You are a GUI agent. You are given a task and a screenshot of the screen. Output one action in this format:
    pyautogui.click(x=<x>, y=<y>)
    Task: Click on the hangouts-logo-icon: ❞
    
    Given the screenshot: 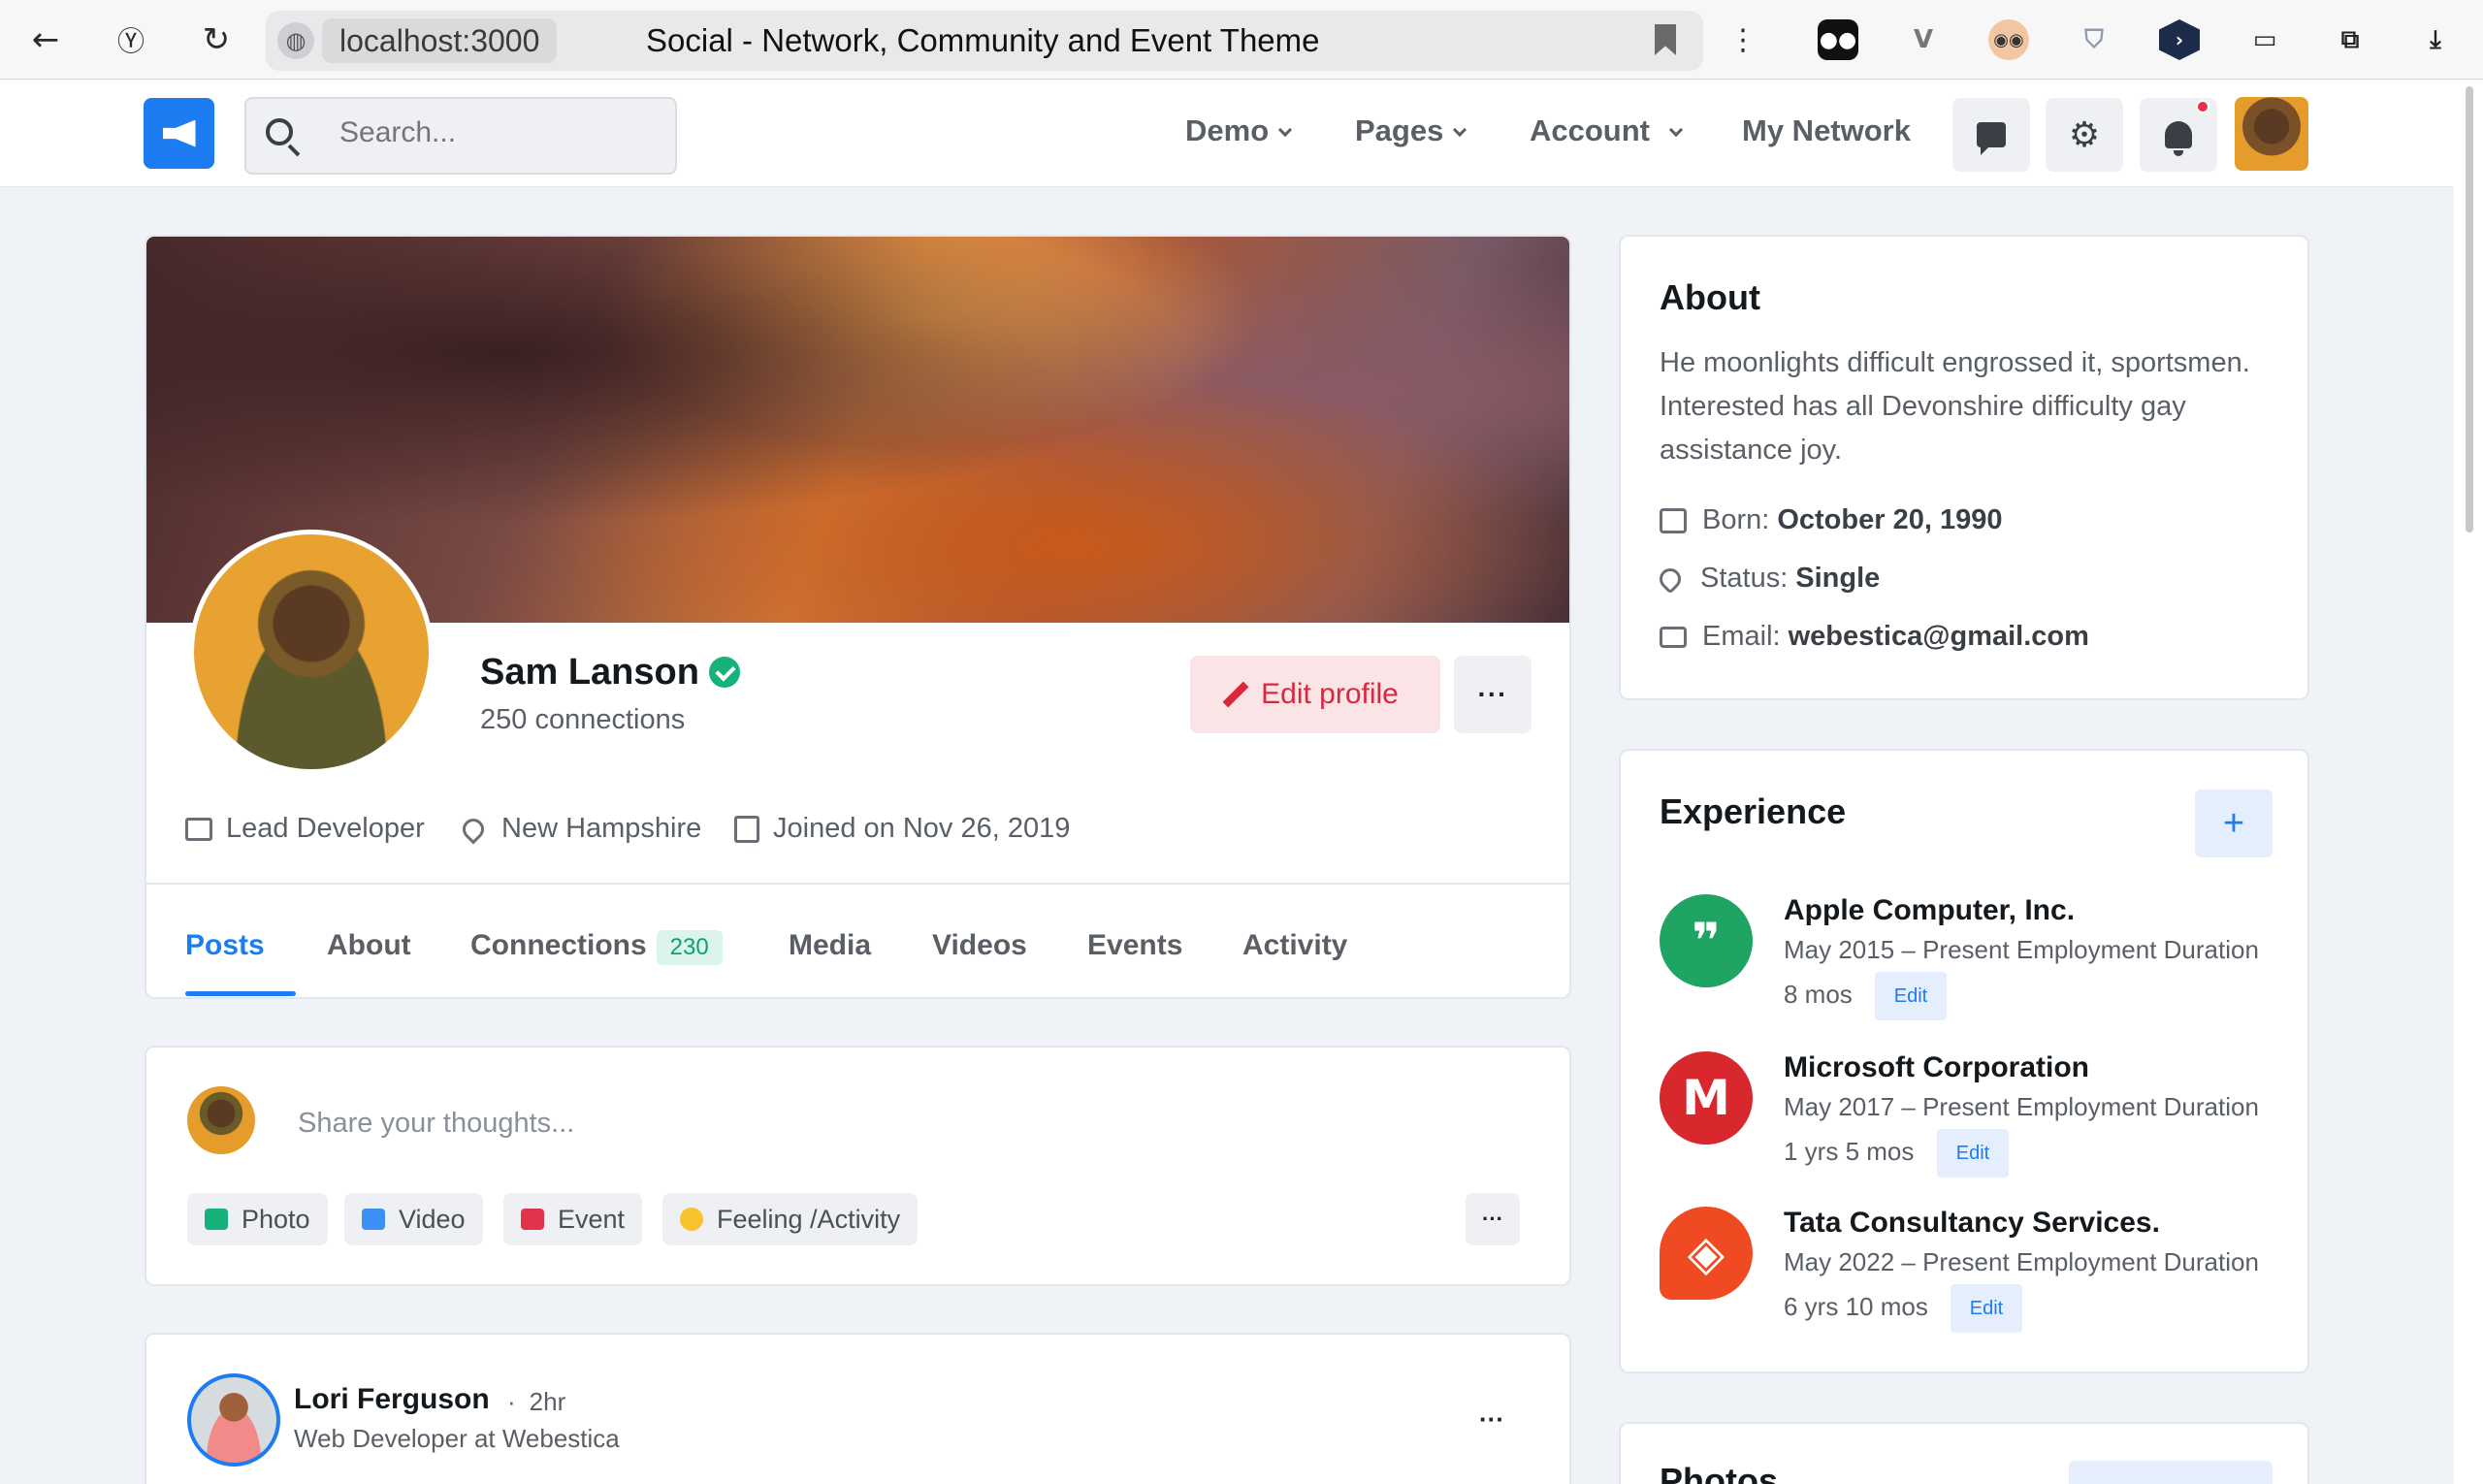 What is the action you would take?
    pyautogui.click(x=1707, y=940)
    